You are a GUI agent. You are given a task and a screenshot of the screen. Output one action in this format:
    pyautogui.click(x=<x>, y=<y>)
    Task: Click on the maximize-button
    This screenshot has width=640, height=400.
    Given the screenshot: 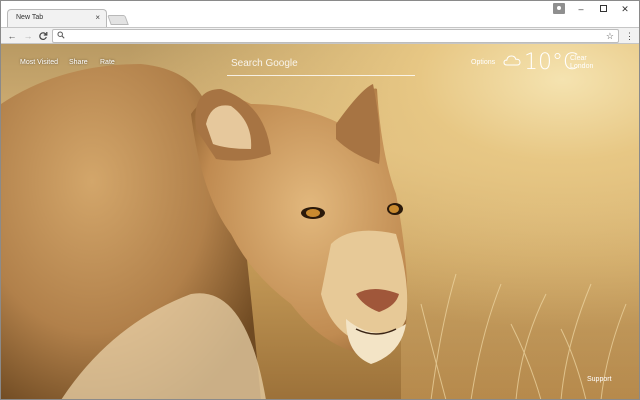 What is the action you would take?
    pyautogui.click(x=603, y=9)
    